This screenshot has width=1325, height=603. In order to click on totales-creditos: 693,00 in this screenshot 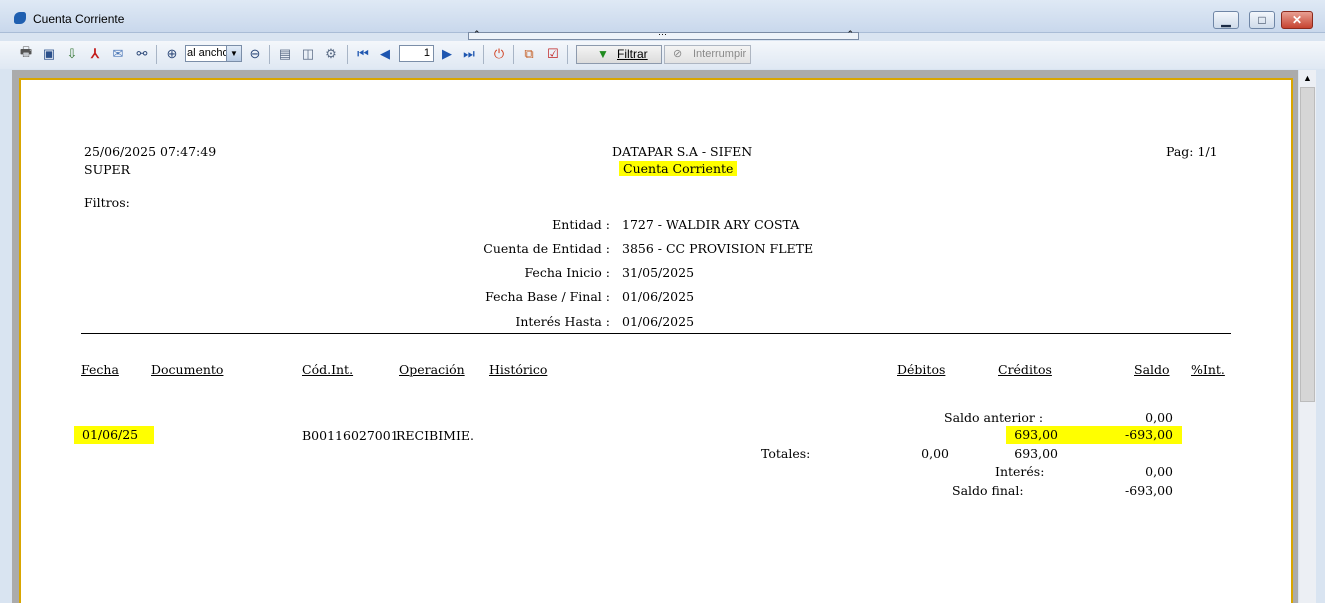, I will do `click(1036, 453)`.